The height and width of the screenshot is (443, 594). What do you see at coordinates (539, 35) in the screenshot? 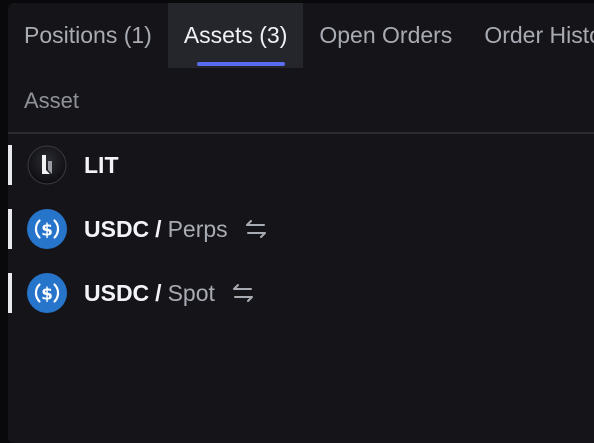
I see `tab-order-history-label: Order History` at bounding box center [539, 35].